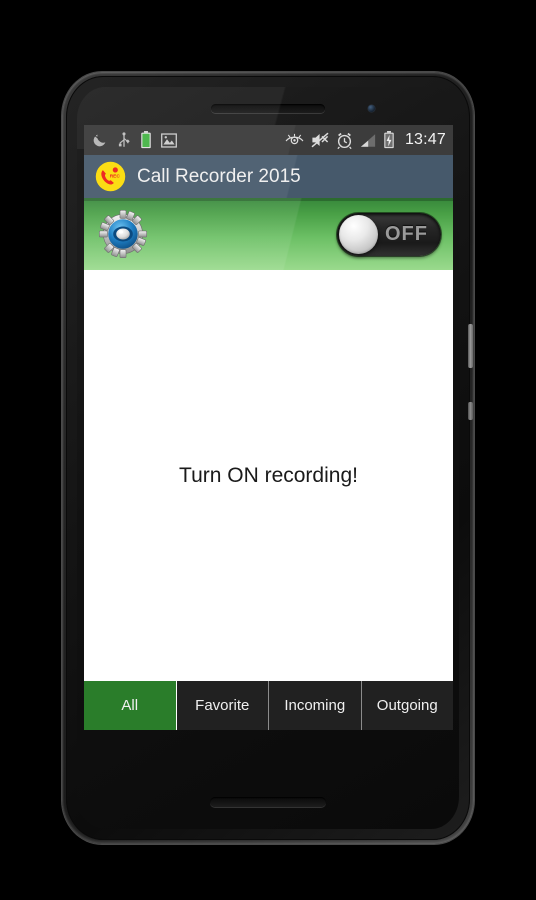 The height and width of the screenshot is (900, 536). Describe the element at coordinates (320, 140) in the screenshot. I see `volume-muted-icon` at that location.